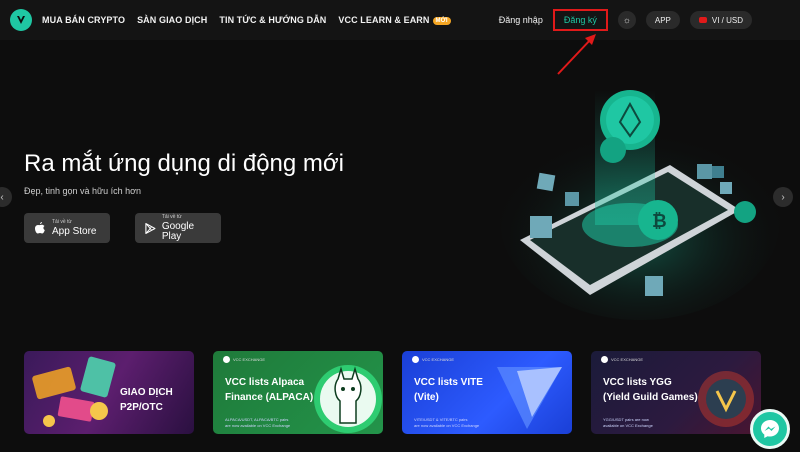  I want to click on flag-icon, so click(702, 20).